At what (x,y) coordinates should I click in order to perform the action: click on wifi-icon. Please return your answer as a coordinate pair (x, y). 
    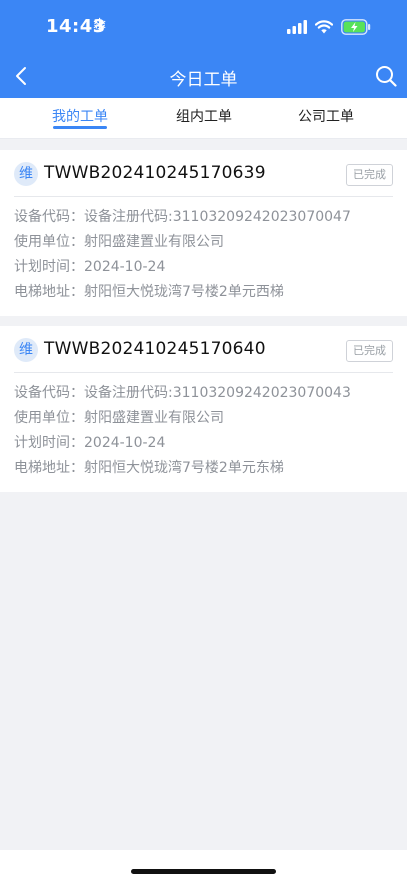
    Looking at the image, I should click on (324, 27).